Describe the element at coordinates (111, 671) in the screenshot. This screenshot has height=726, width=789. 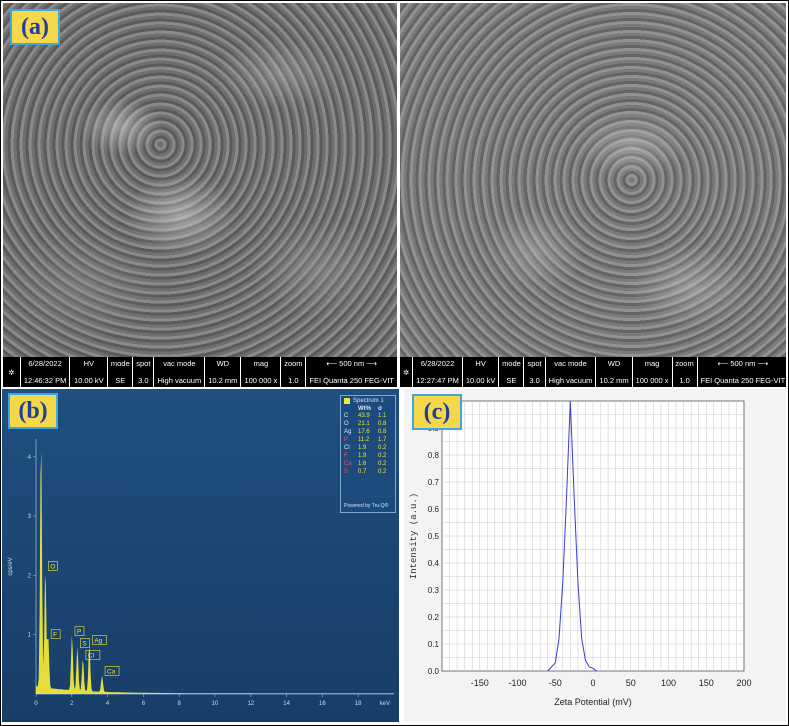
I see `peak-label: Ca` at that location.